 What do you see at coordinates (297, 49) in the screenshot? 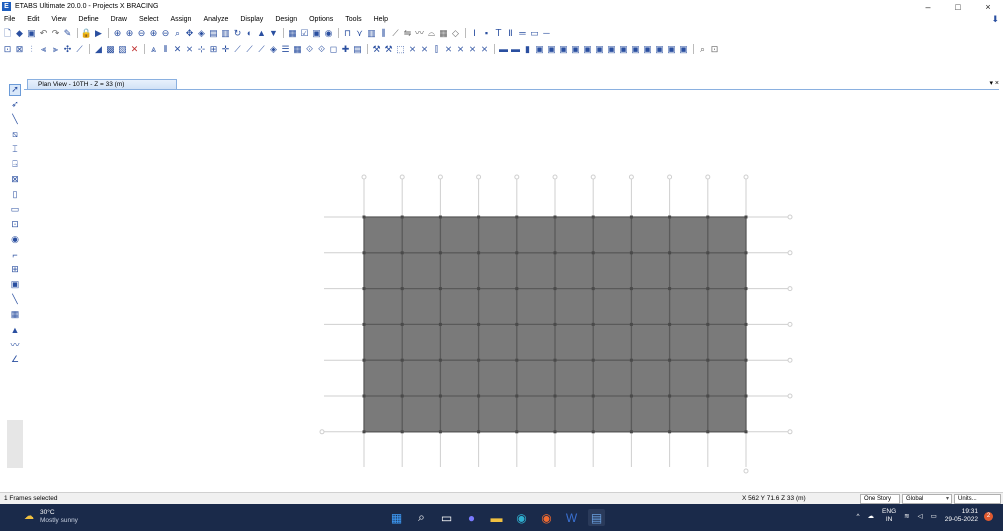
I see `mesh-icon: ▦` at bounding box center [297, 49].